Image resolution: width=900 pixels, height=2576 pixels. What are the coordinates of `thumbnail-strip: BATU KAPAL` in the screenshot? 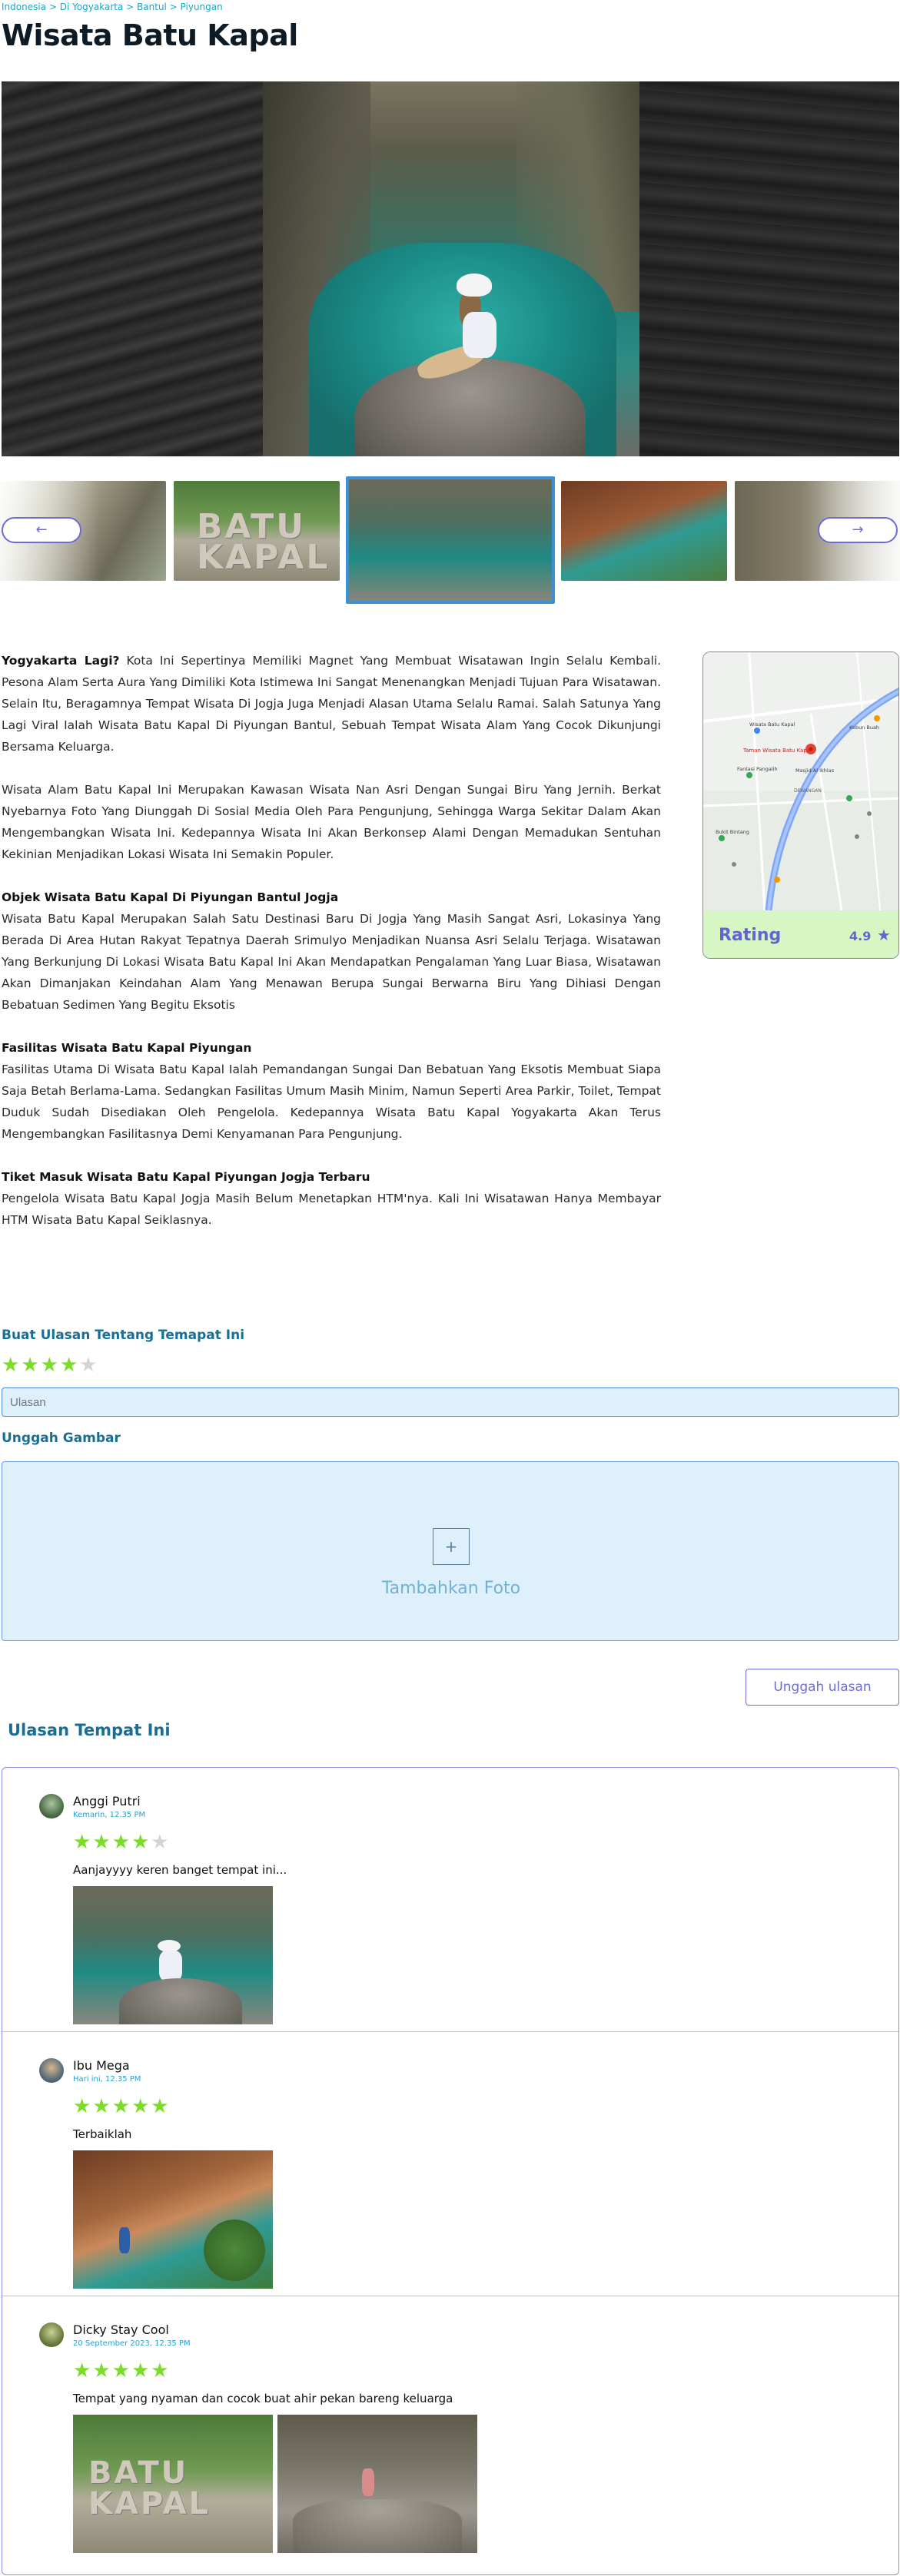 It's located at (450, 541).